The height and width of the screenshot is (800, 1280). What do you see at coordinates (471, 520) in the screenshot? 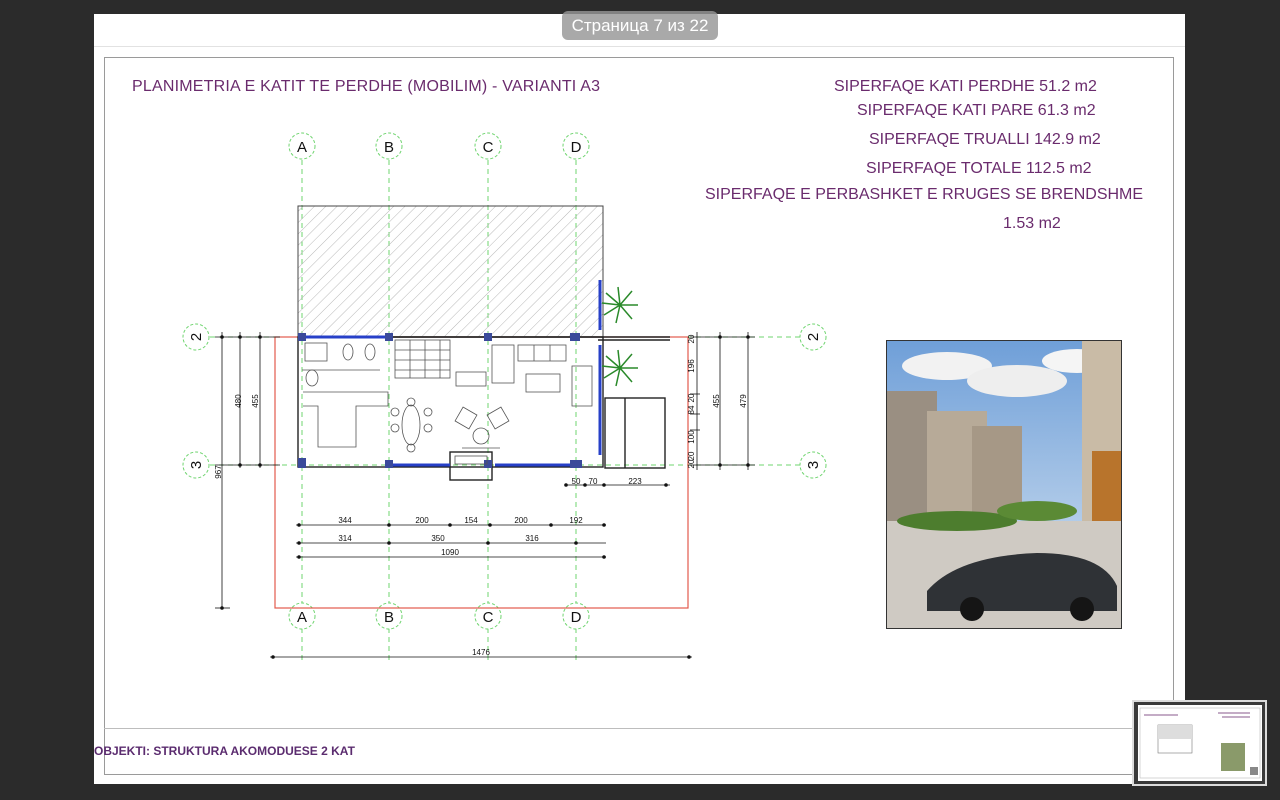
I see `dim-row1-154: 154` at bounding box center [471, 520].